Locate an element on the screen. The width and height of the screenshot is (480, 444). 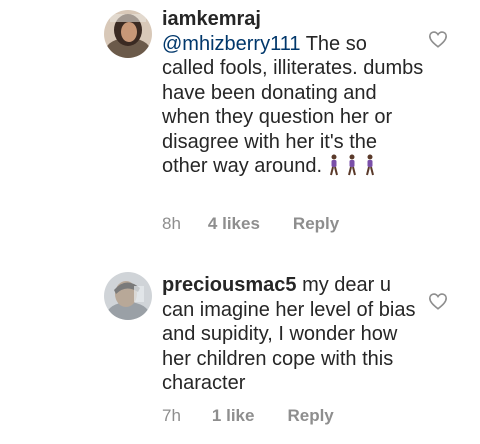
comment-likes: 1 like is located at coordinates (233, 416).